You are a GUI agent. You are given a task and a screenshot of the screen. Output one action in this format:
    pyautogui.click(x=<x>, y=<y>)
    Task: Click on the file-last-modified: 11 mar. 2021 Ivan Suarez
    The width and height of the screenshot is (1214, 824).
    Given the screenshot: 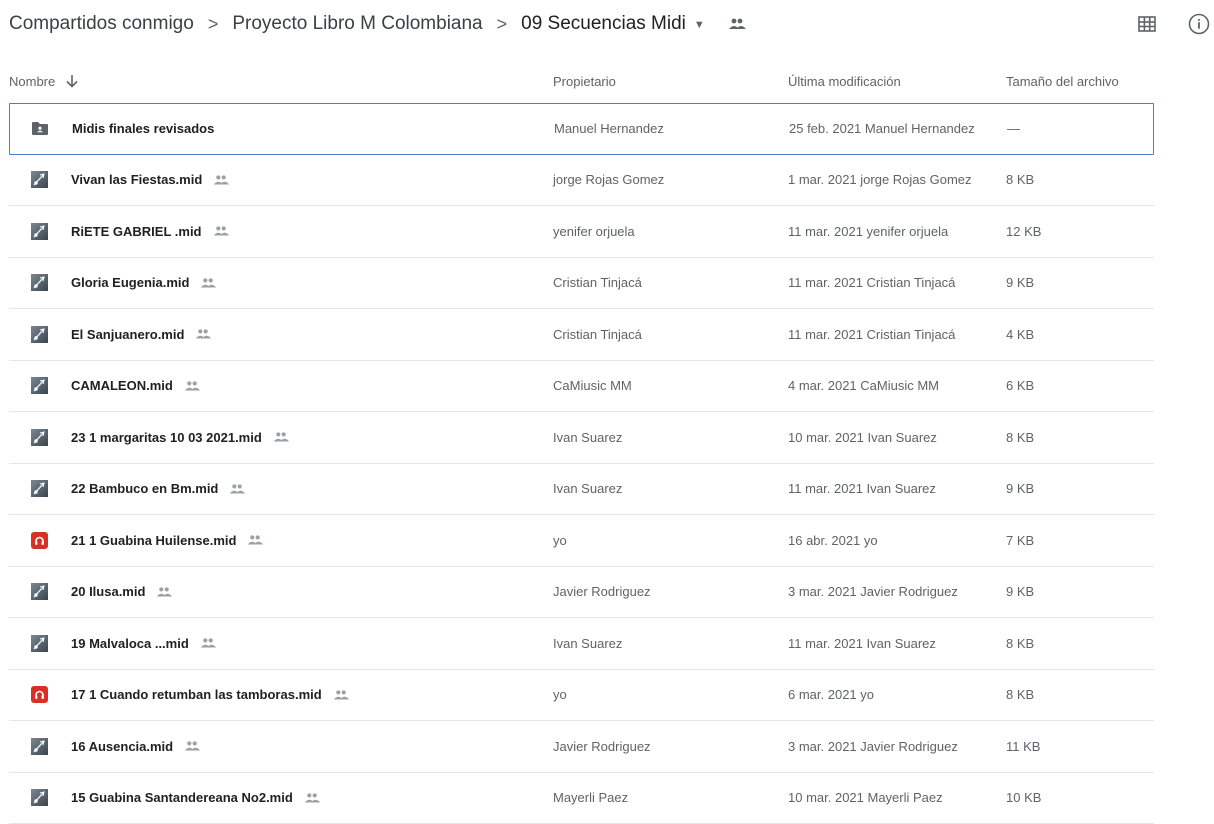 What is the action you would take?
    pyautogui.click(x=862, y=643)
    